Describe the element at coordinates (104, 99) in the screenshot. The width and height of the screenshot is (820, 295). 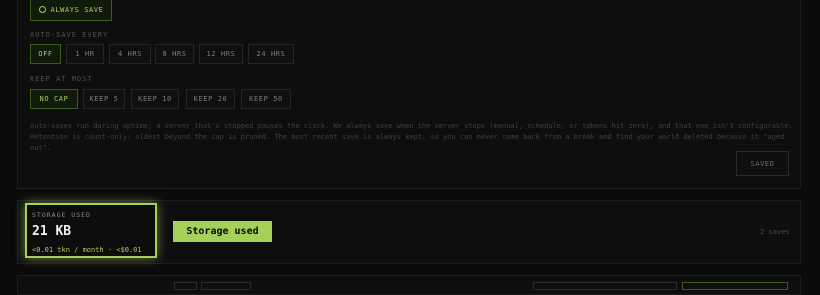
I see `keep-option-5: KEEP 5` at that location.